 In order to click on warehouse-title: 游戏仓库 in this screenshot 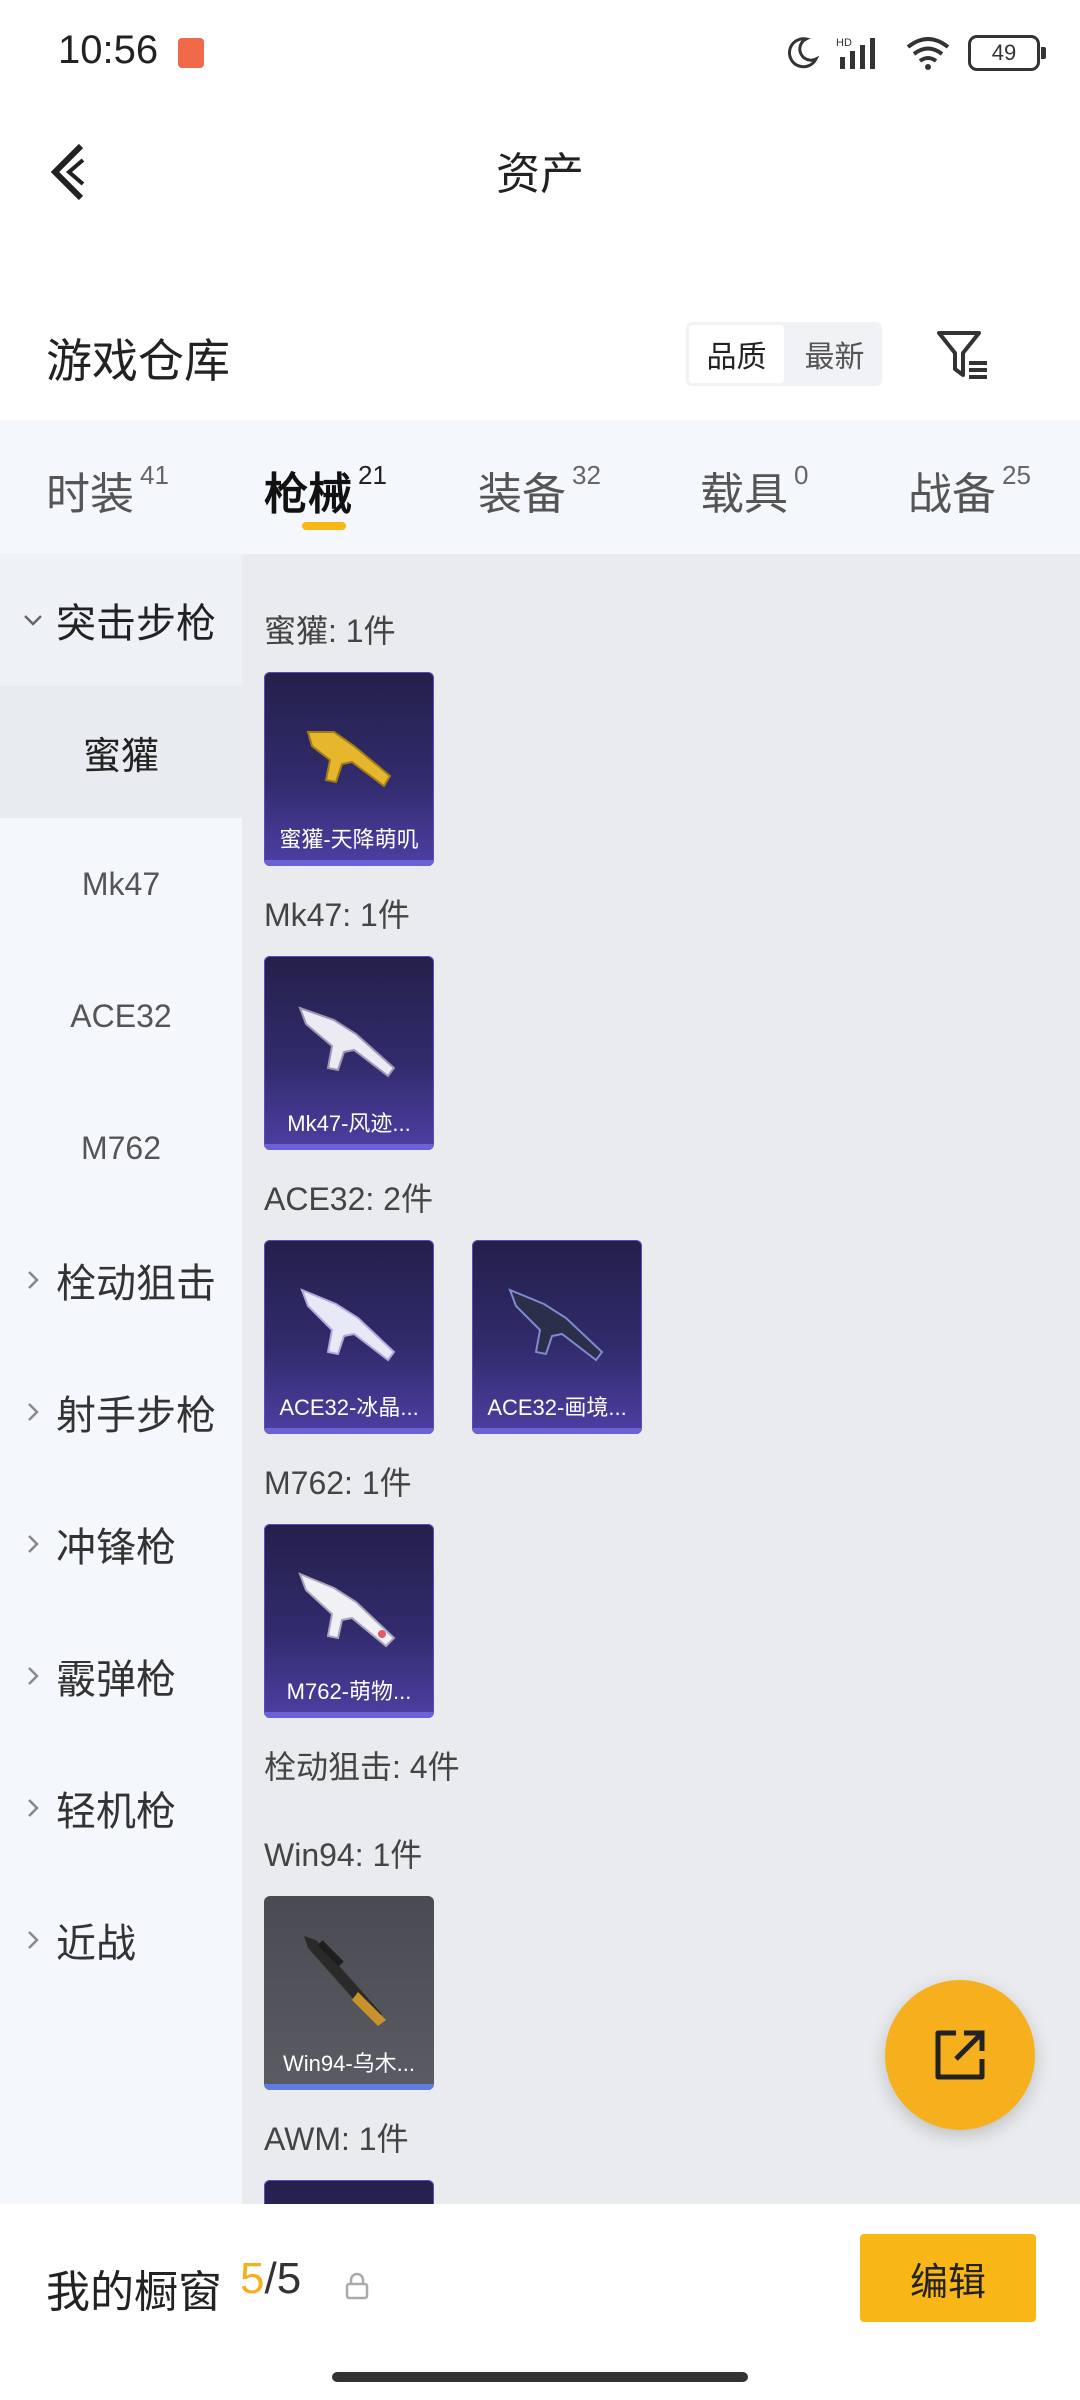, I will do `click(138, 361)`.